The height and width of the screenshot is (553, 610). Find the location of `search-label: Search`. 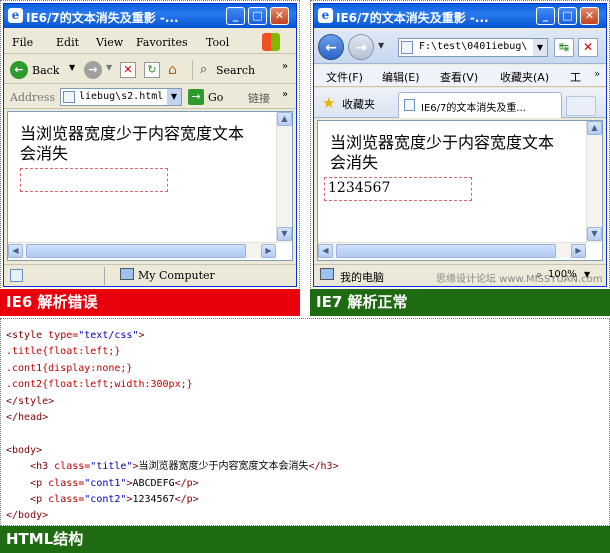

search-label: Search is located at coordinates (235, 70).